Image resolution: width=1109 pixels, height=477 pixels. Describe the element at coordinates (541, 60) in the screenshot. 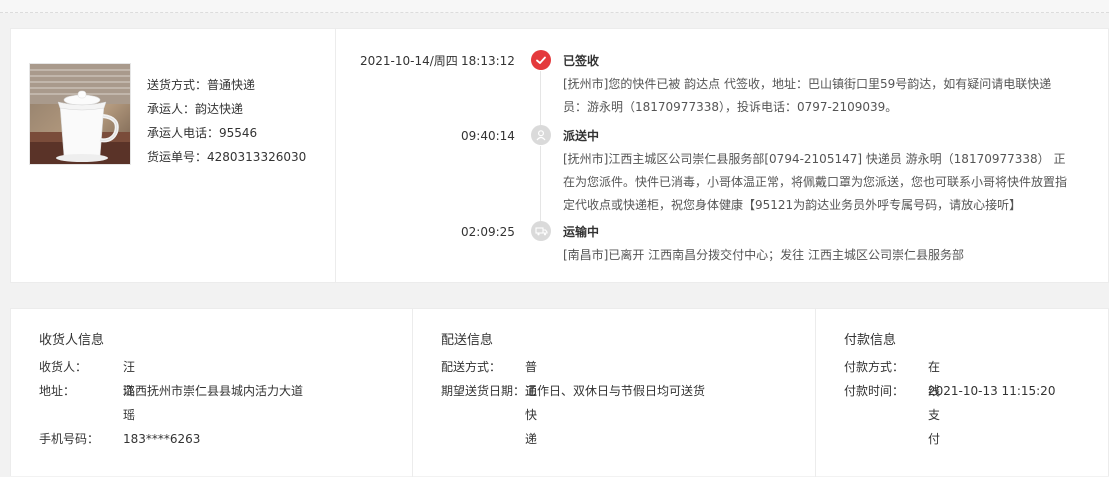

I see `check-icon` at that location.